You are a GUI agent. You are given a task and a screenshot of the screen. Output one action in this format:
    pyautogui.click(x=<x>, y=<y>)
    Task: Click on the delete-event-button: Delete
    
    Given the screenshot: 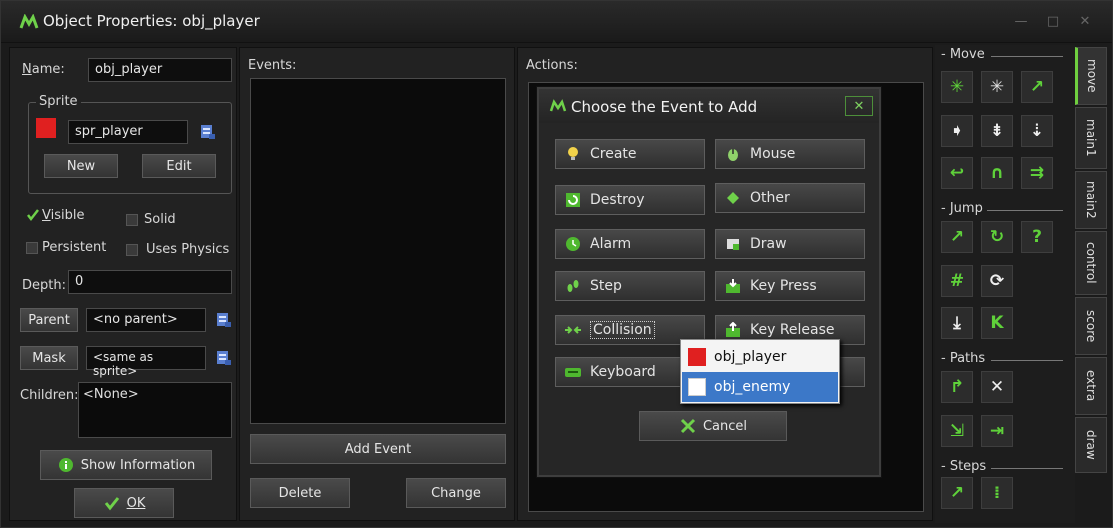 What is the action you would take?
    pyautogui.click(x=300, y=493)
    